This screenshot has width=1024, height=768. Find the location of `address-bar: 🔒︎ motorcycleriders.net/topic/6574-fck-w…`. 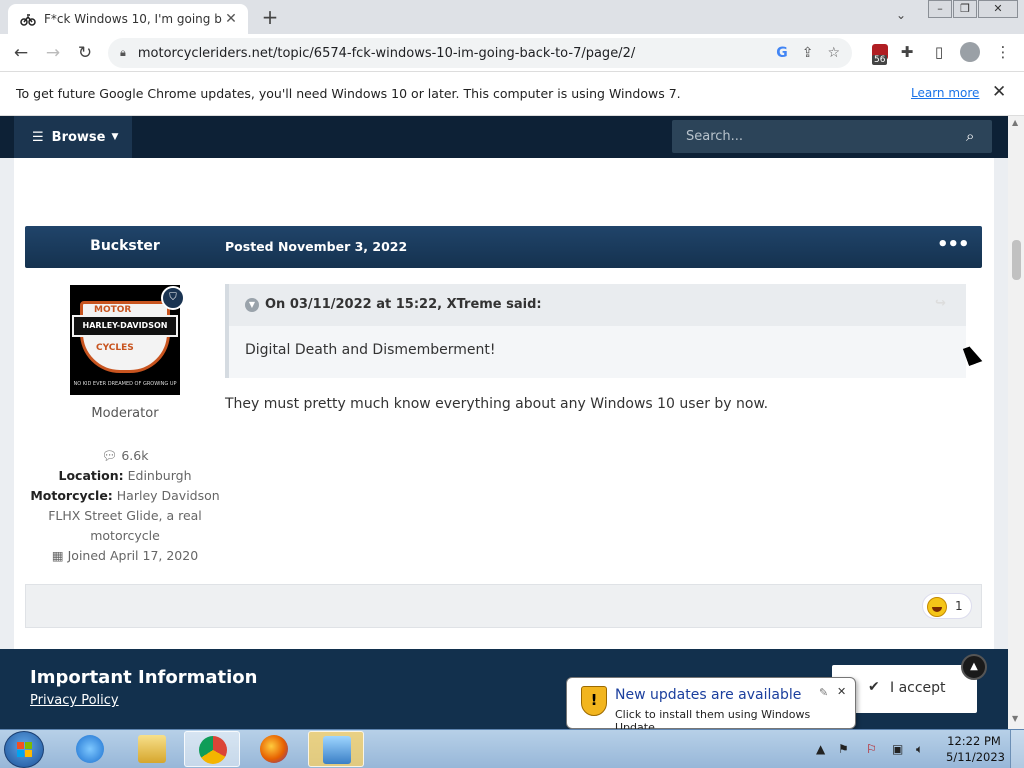

address-bar: 🔒︎ motorcycleriders.net/topic/6574-fck-w… is located at coordinates (480, 53).